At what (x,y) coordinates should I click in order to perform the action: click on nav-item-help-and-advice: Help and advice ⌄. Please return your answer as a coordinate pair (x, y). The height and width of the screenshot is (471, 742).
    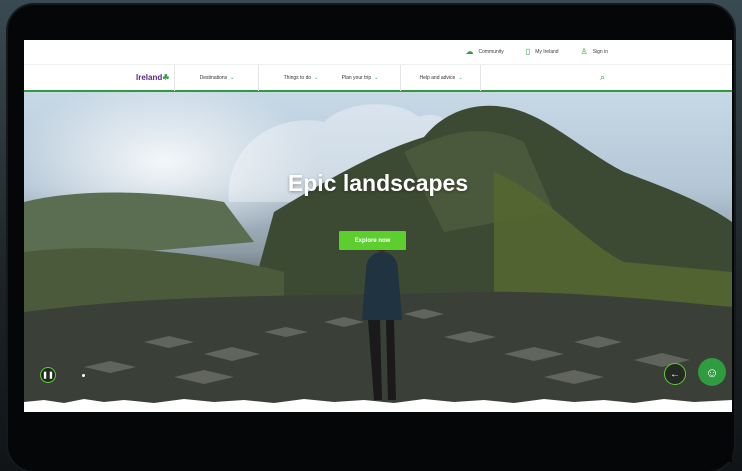
    Looking at the image, I should click on (440, 78).